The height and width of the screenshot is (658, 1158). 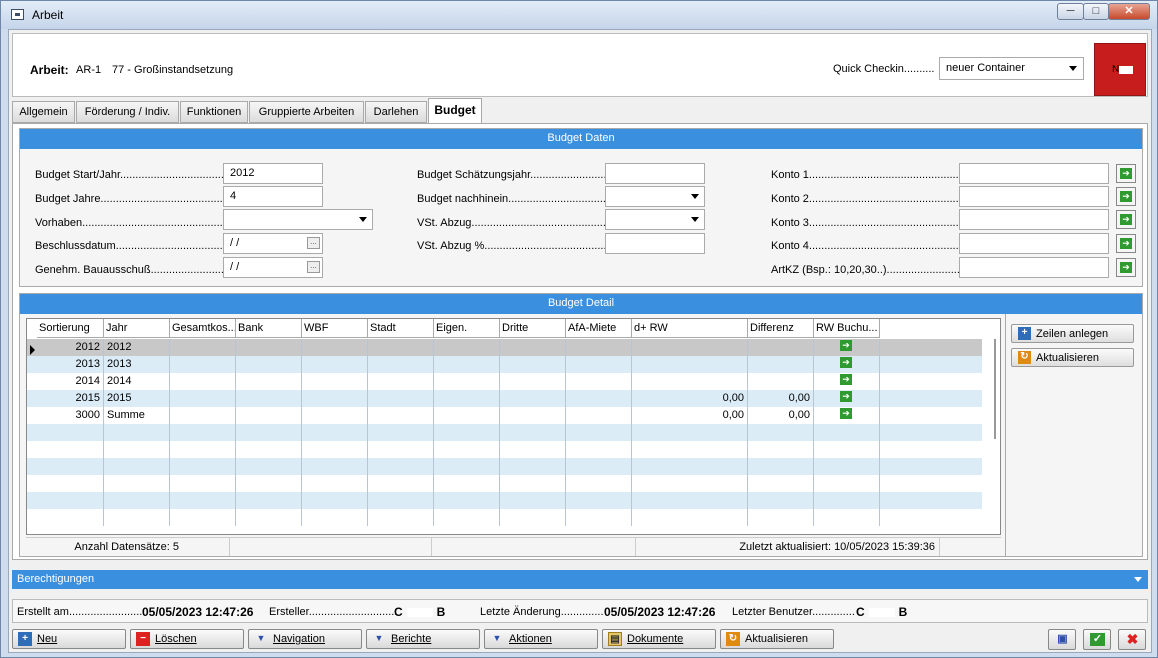 I want to click on vst-abzug-select, so click(x=655, y=219).